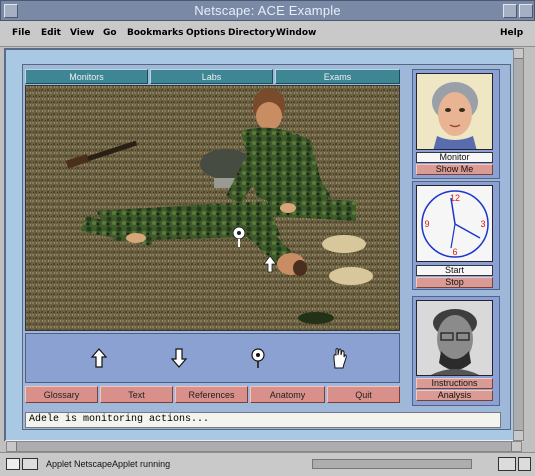 Image resolution: width=535 pixels, height=476 pixels. What do you see at coordinates (363, 394) in the screenshot?
I see `quit-button: Quit` at bounding box center [363, 394].